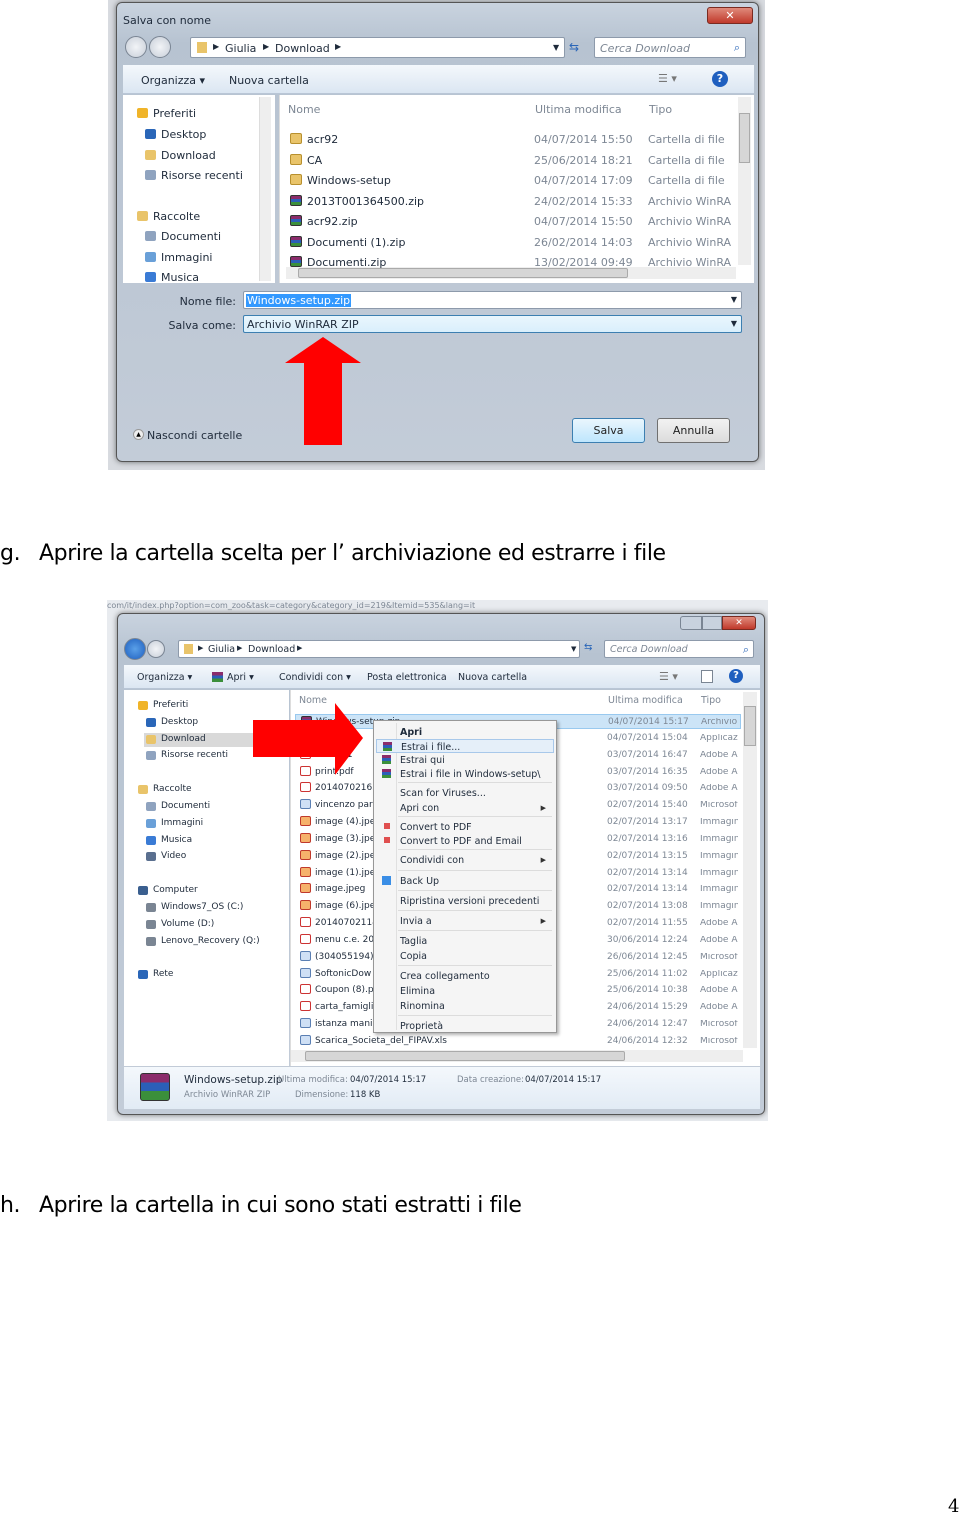 This screenshot has width=960, height=1517. I want to click on sidebar-scrollbar, so click(265, 189).